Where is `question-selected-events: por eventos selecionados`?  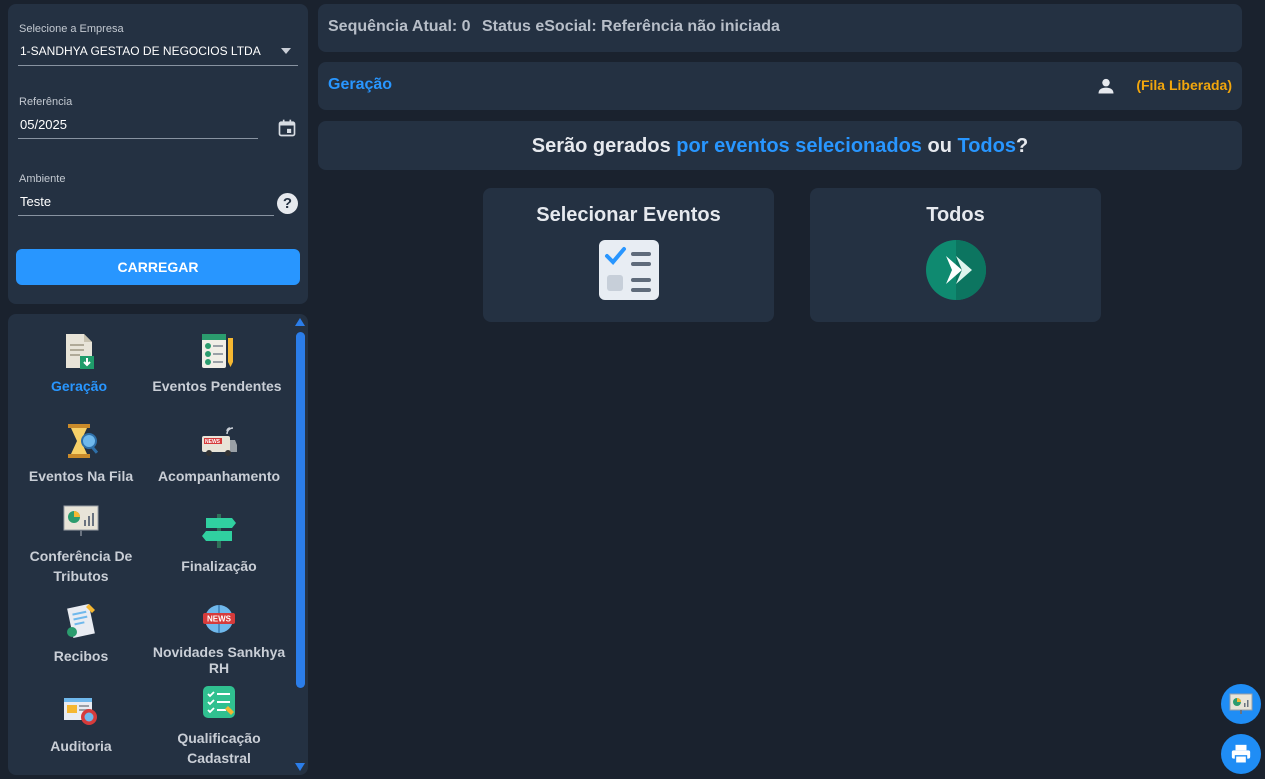 question-selected-events: por eventos selecionados is located at coordinates (799, 146).